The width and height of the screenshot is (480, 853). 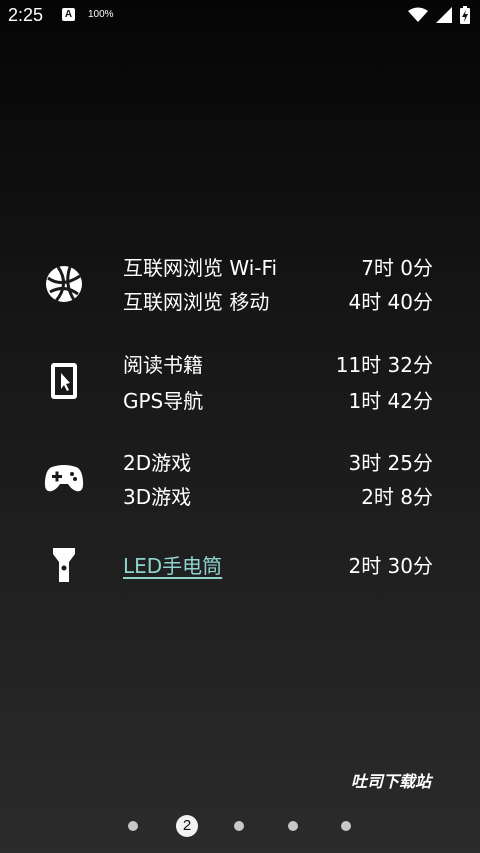 What do you see at coordinates (172, 566) in the screenshot?
I see `flashlight-link: LED手电筒` at bounding box center [172, 566].